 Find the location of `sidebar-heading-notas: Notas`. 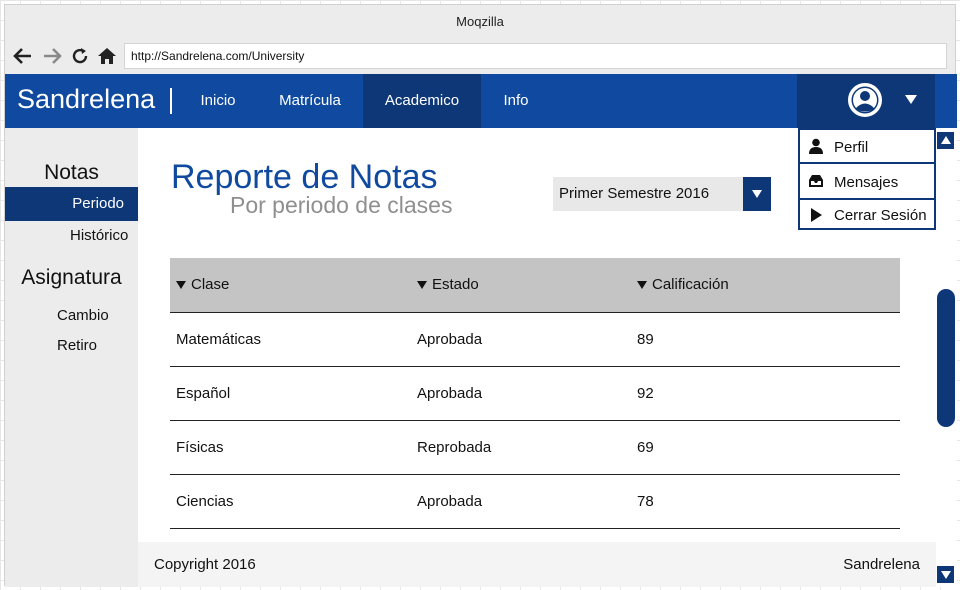

sidebar-heading-notas: Notas is located at coordinates (71, 172).